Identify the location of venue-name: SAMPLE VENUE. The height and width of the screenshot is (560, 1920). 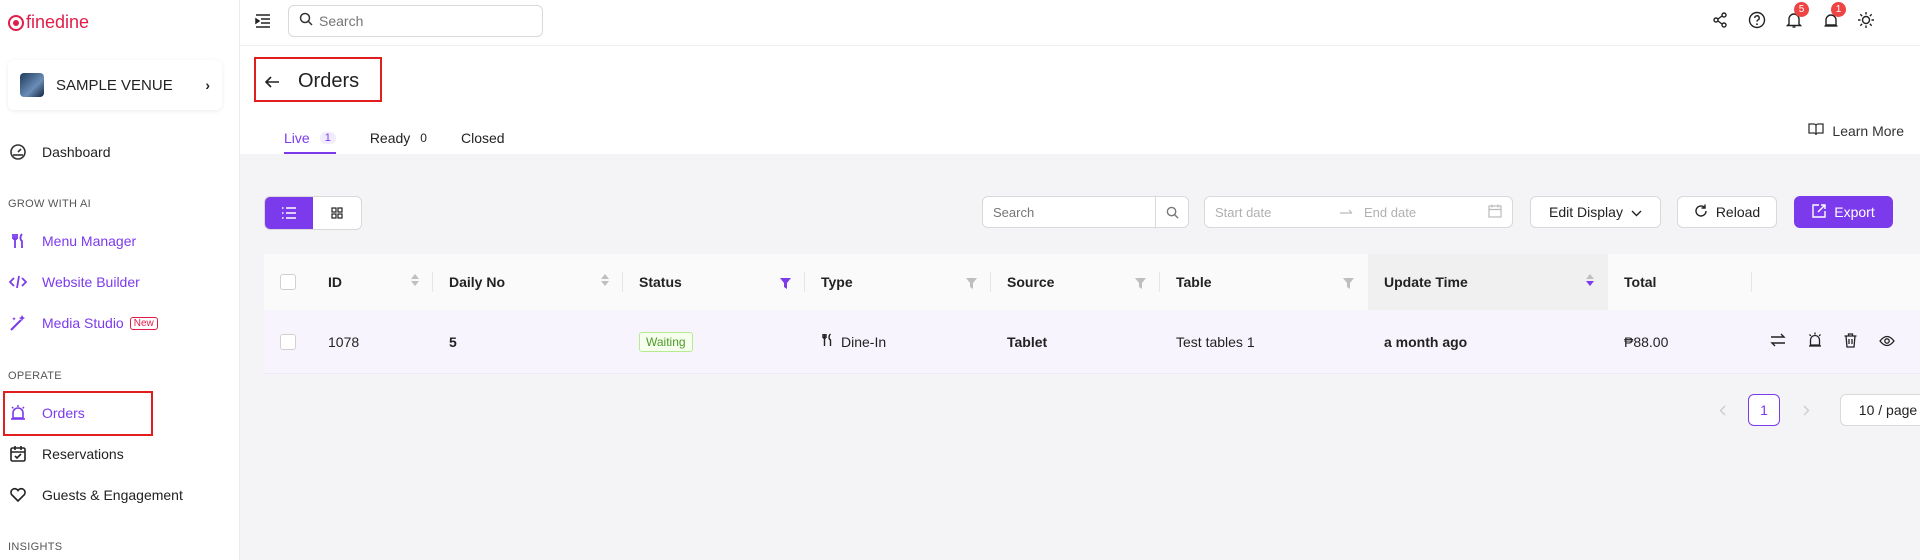
(114, 85).